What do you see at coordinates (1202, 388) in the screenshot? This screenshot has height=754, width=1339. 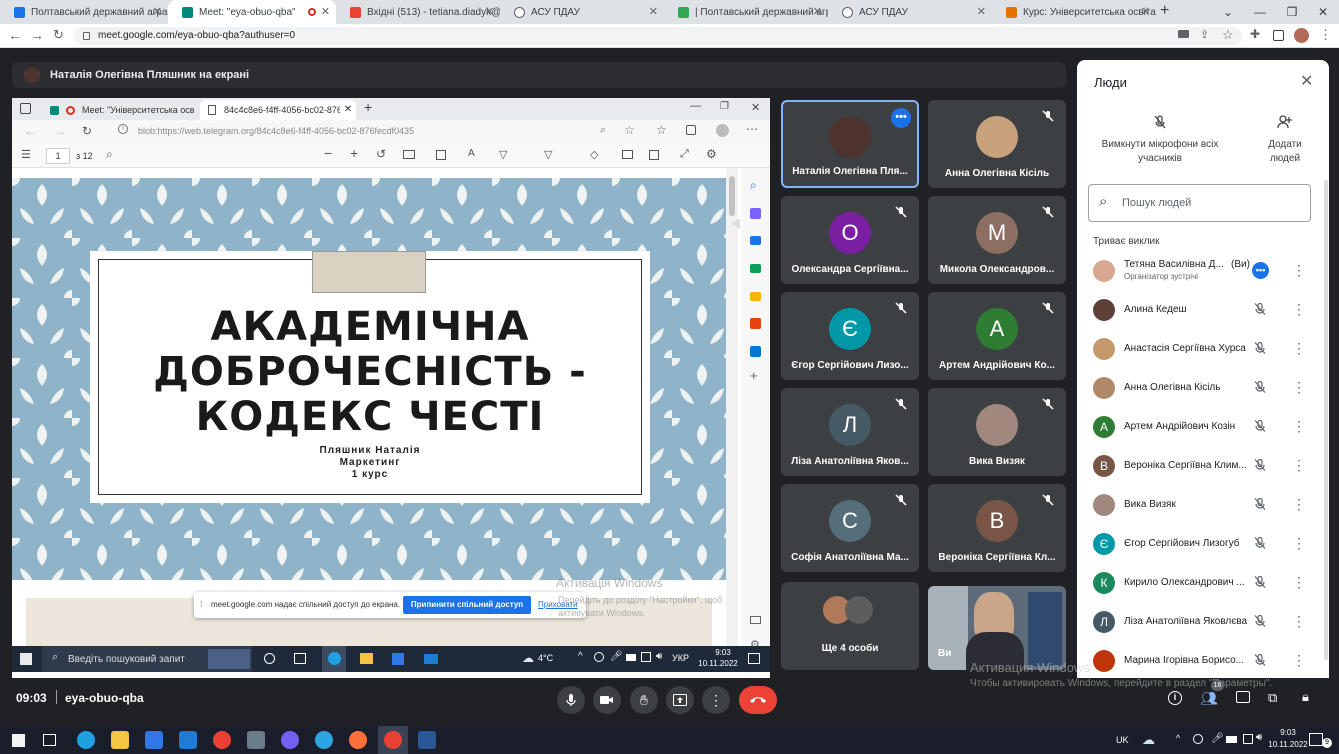 I see `people-row: Анна Олегівна Кісіль ⋮` at bounding box center [1202, 388].